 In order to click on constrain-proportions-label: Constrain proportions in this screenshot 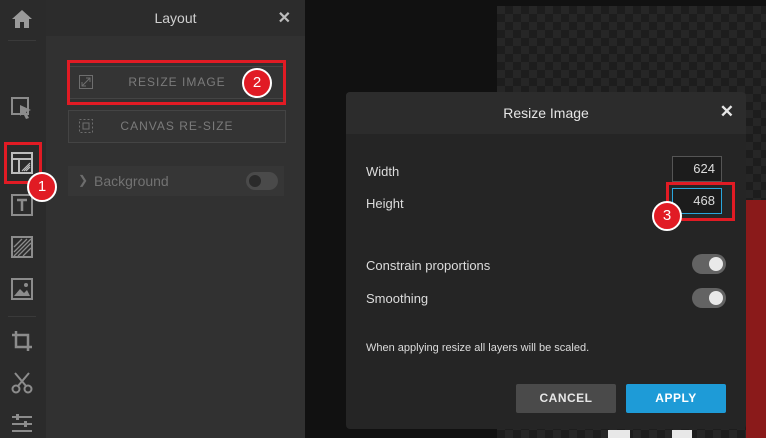, I will do `click(428, 265)`.